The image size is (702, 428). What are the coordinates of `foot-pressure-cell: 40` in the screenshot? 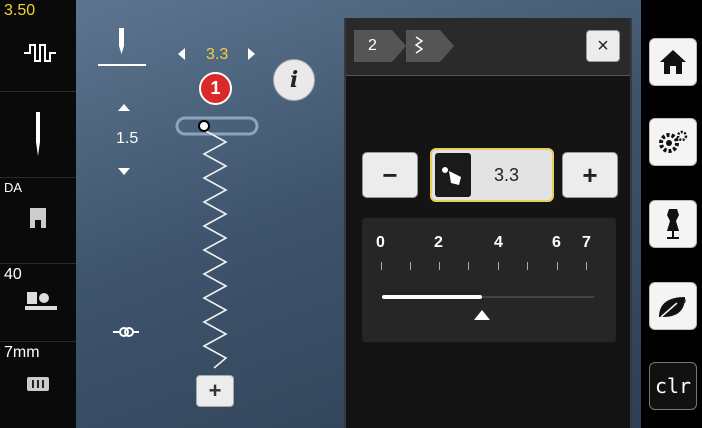 It's located at (38, 303).